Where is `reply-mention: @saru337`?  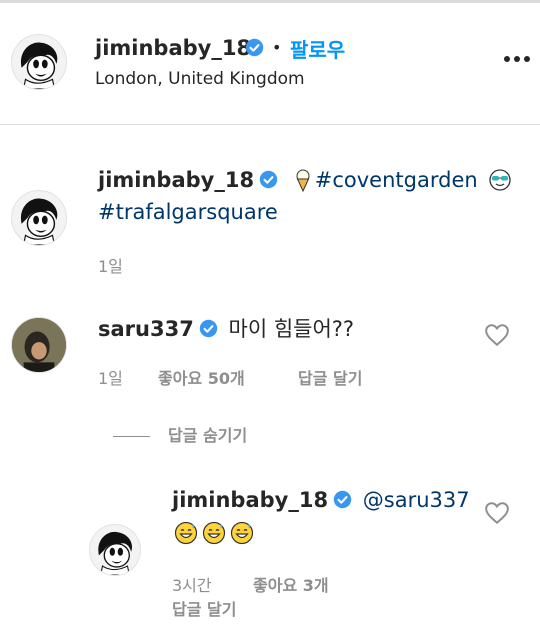
reply-mention: @saru337 is located at coordinates (416, 500).